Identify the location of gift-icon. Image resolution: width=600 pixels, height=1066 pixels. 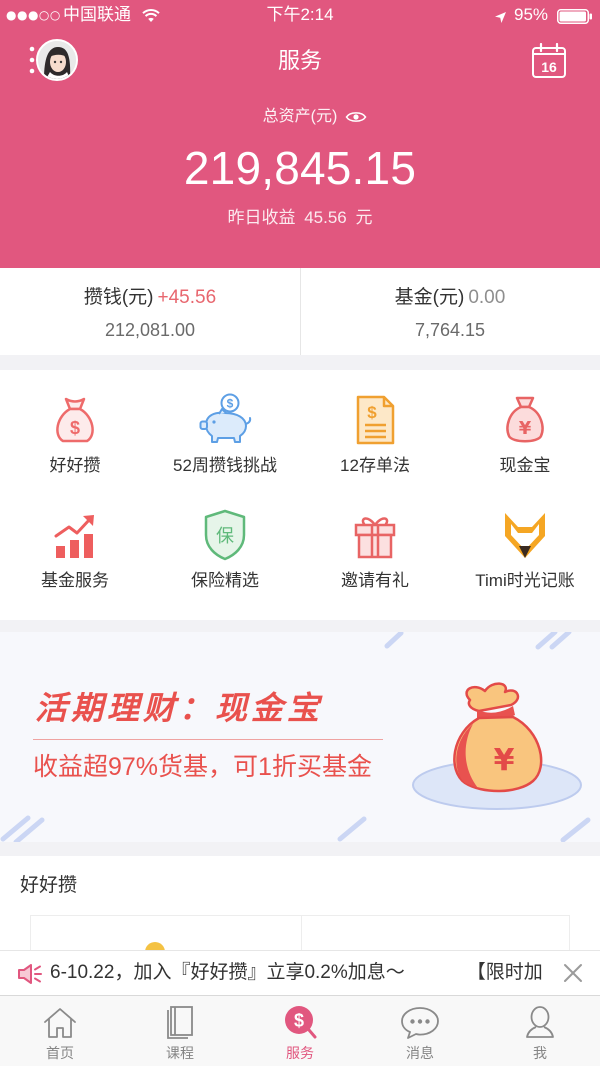
(375, 535).